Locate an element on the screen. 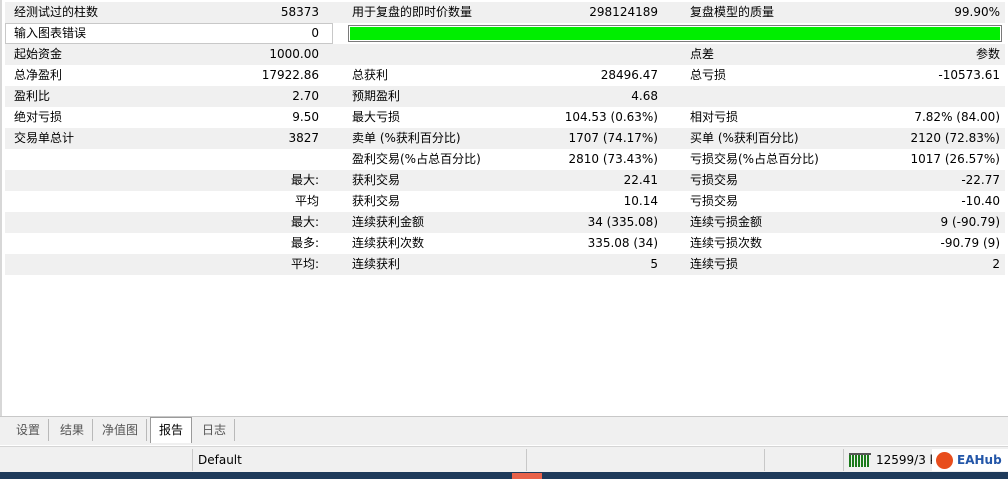 The width and height of the screenshot is (1008, 479). report-value: 1707 (74.17%) is located at coordinates (613, 138).